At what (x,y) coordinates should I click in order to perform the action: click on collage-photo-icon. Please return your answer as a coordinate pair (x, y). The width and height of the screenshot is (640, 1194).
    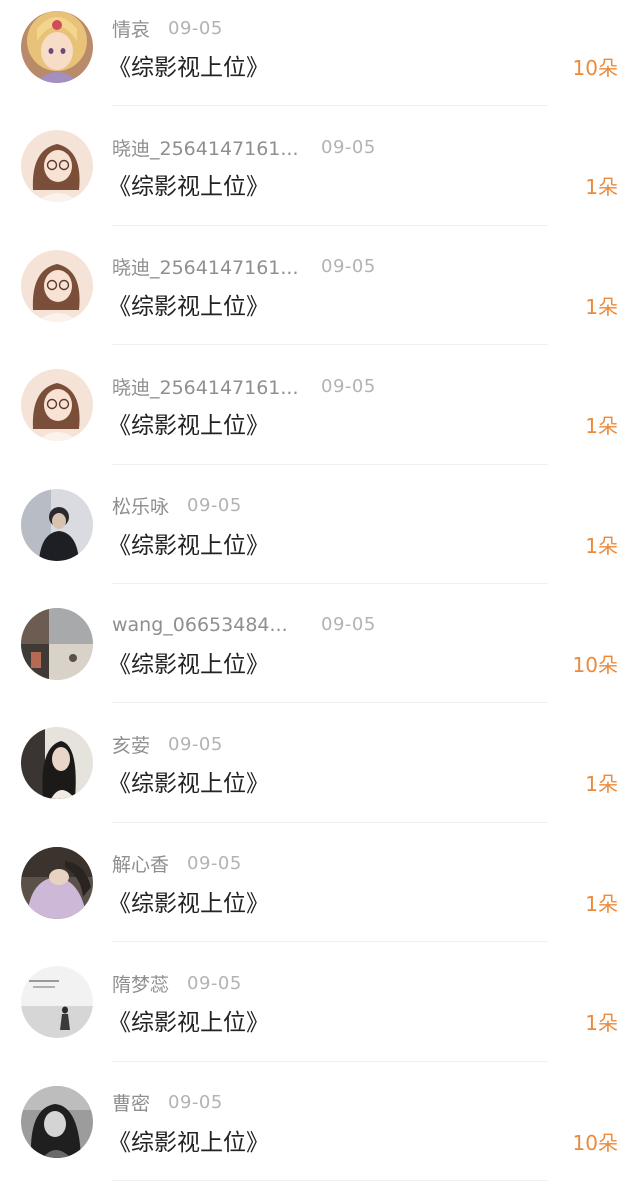
    Looking at the image, I should click on (57, 643).